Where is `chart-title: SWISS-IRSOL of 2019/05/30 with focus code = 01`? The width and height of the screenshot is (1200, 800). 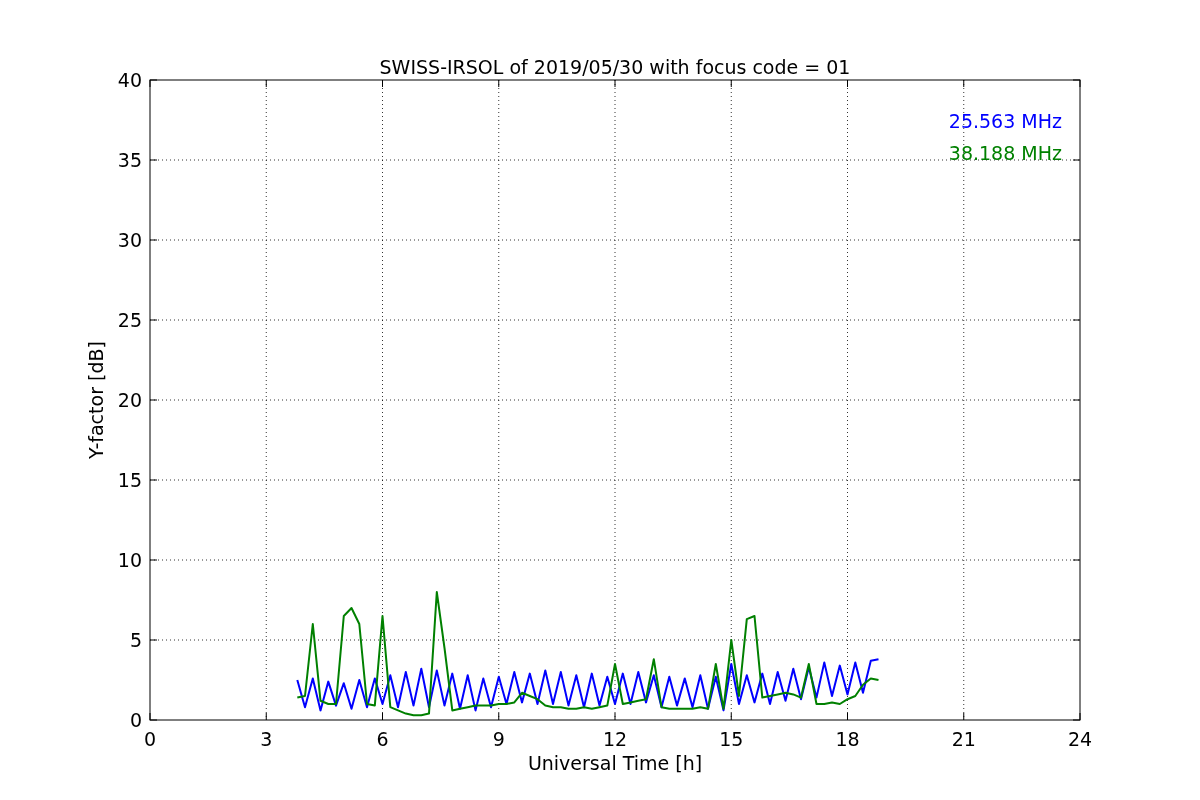 chart-title: SWISS-IRSOL of 2019/05/30 with focus code = 01 is located at coordinates (615, 67).